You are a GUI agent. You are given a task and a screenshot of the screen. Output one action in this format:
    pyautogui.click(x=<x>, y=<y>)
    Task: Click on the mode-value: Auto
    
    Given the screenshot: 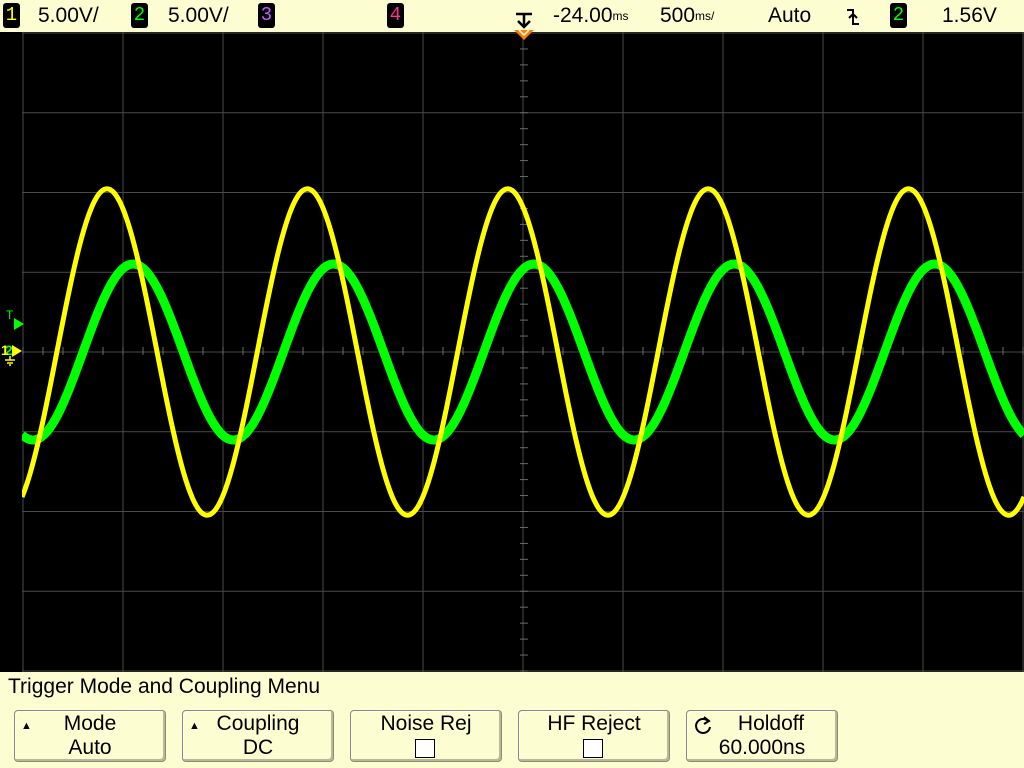 What is the action you would take?
    pyautogui.click(x=90, y=747)
    